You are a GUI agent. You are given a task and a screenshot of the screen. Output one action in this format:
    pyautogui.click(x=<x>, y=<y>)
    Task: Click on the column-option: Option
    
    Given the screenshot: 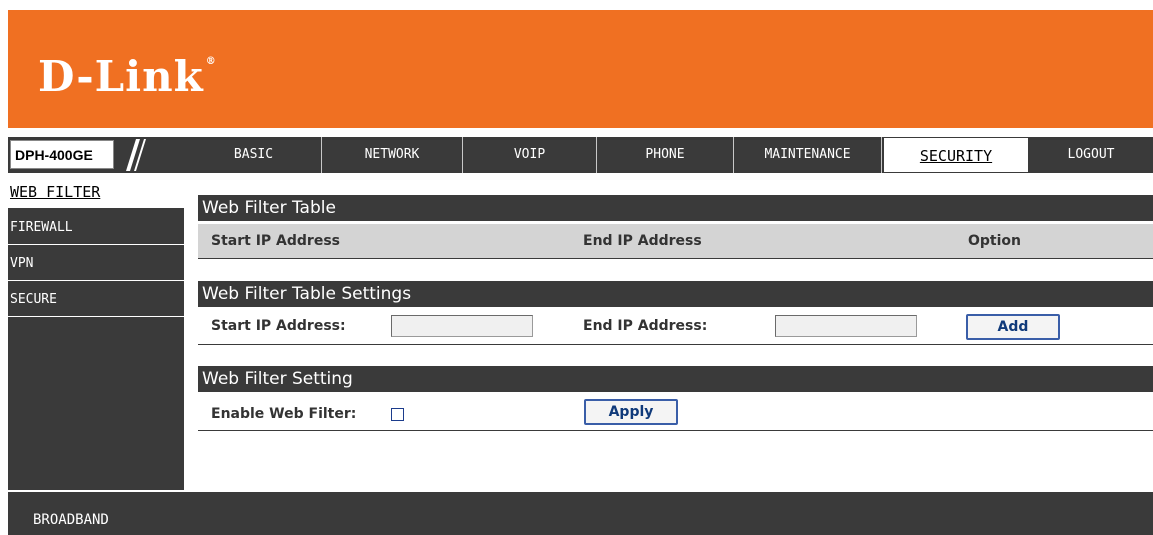 What is the action you would take?
    pyautogui.click(x=994, y=241)
    